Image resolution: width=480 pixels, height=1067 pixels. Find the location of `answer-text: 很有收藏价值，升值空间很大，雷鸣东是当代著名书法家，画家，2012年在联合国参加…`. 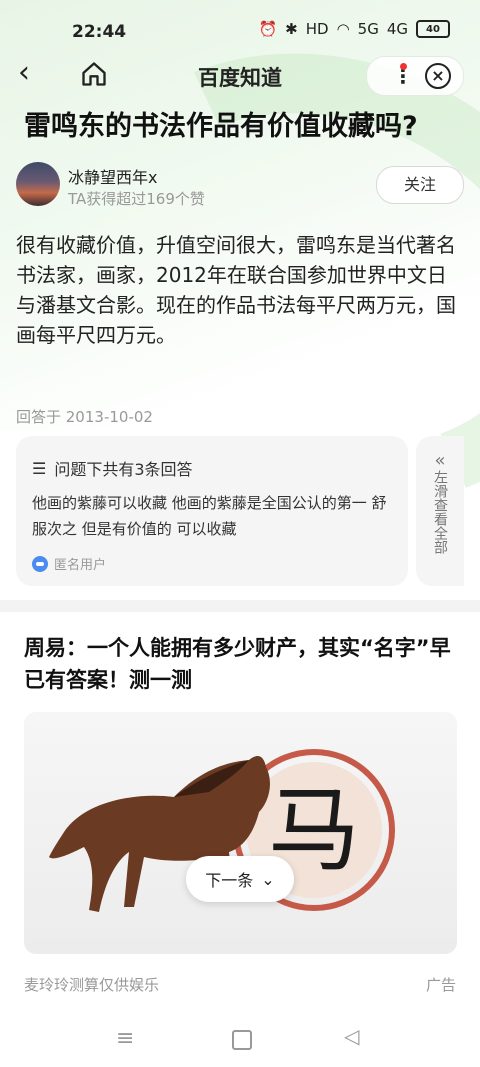

answer-text: 很有收藏价值，升值空间很大，雷鸣东是当代著名书法家，画家，2012年在联合国参加… is located at coordinates (236, 290).